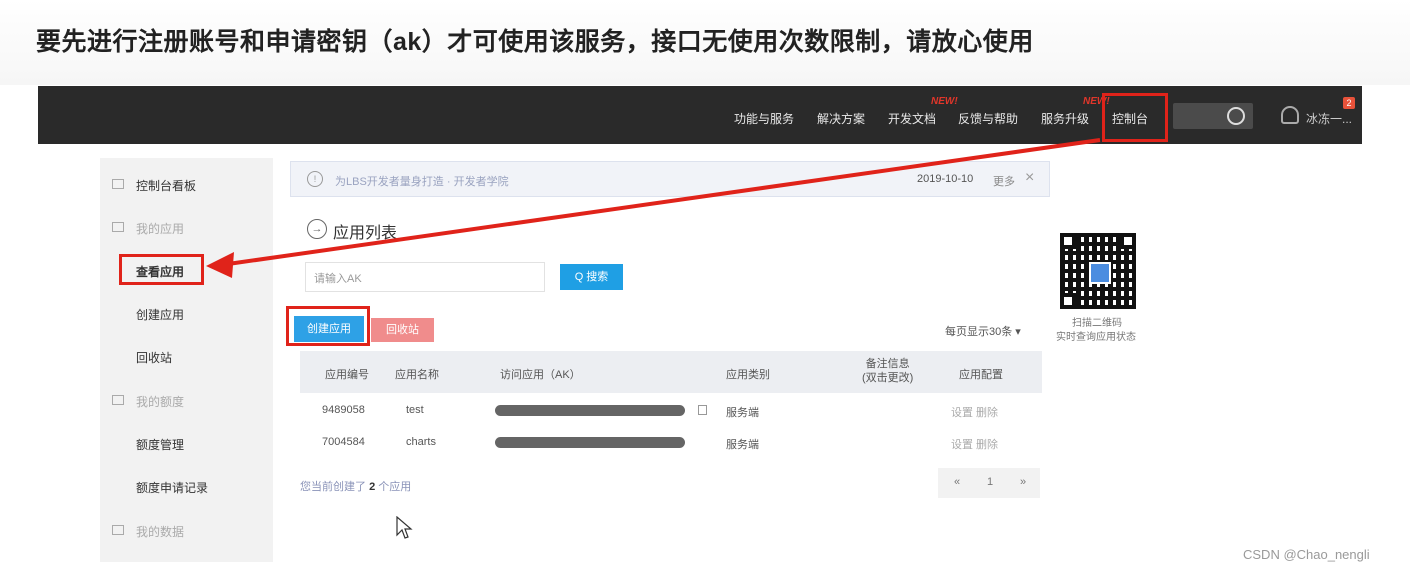  What do you see at coordinates (664, 202) in the screenshot?
I see `arrow-line` at bounding box center [664, 202].